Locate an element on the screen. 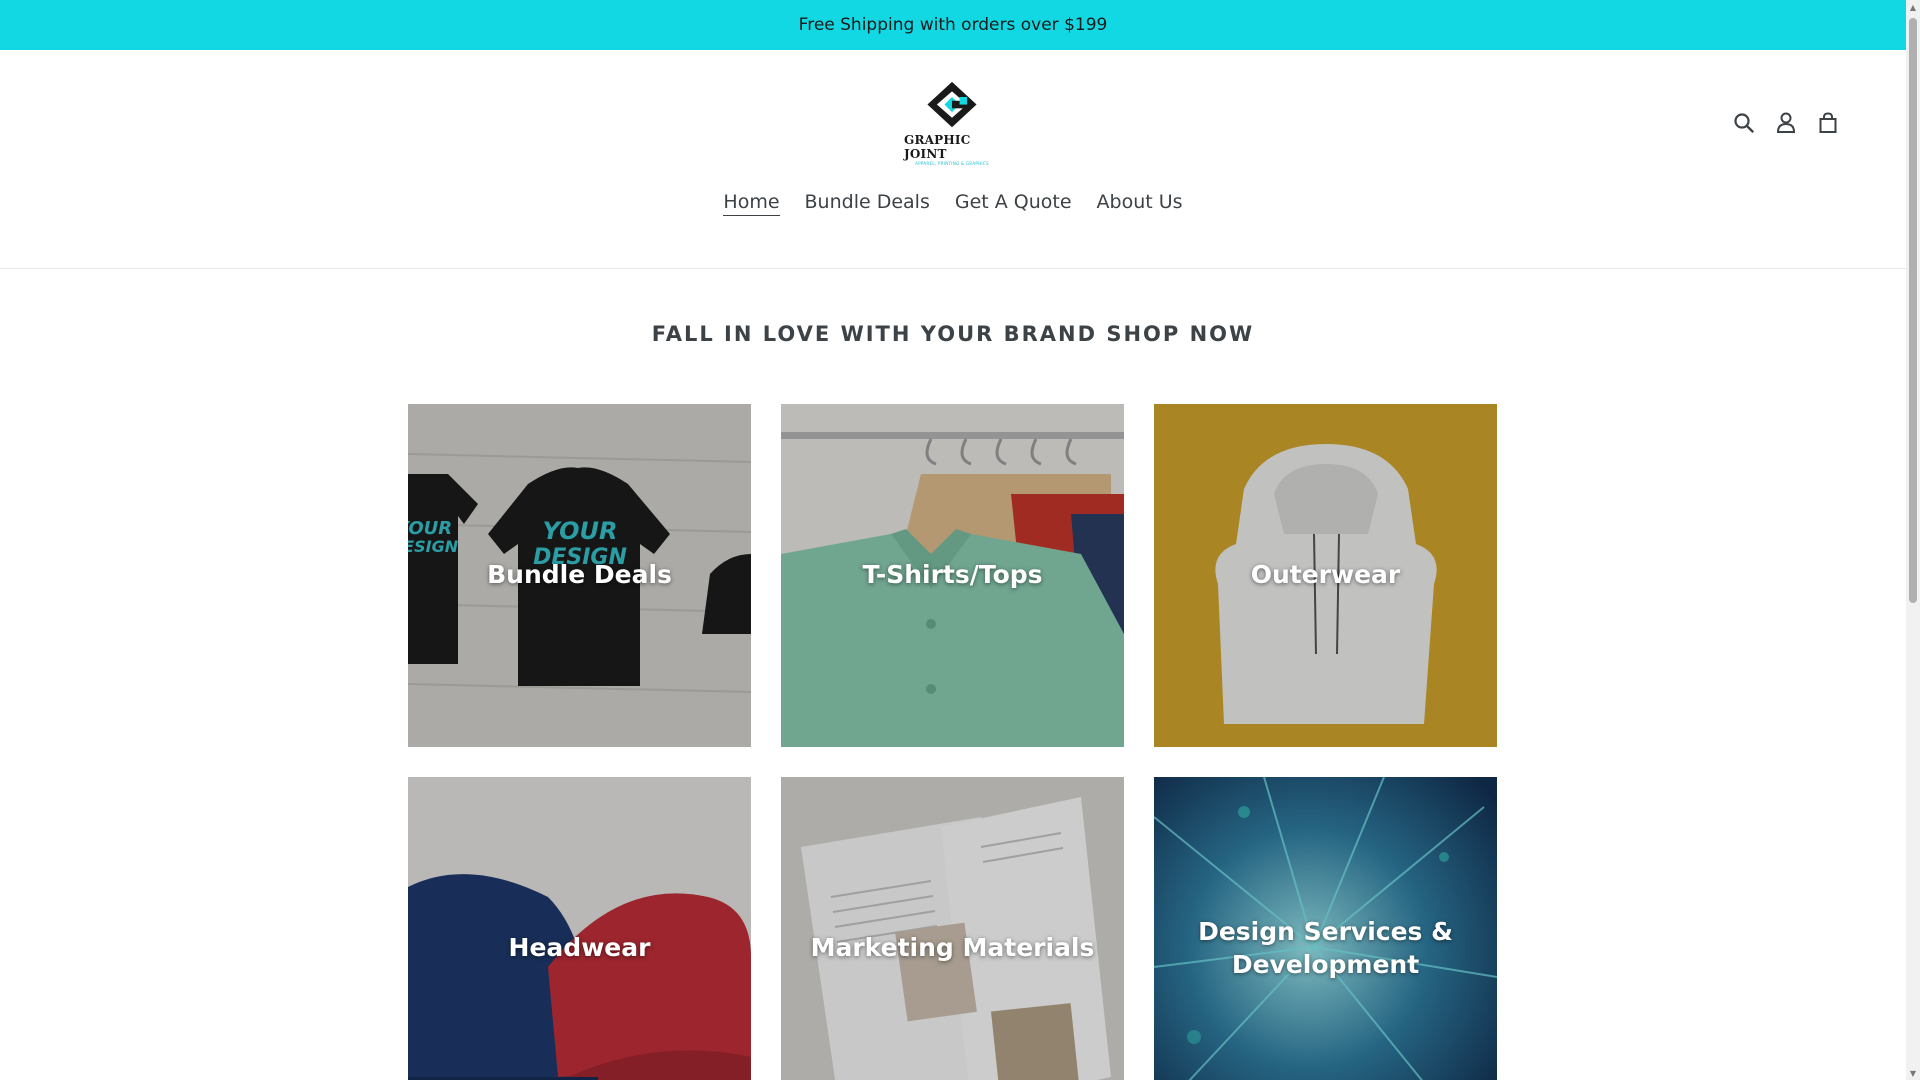 The height and width of the screenshot is (1080, 1920). collection-tile-headwear: Headwear is located at coordinates (579, 928).